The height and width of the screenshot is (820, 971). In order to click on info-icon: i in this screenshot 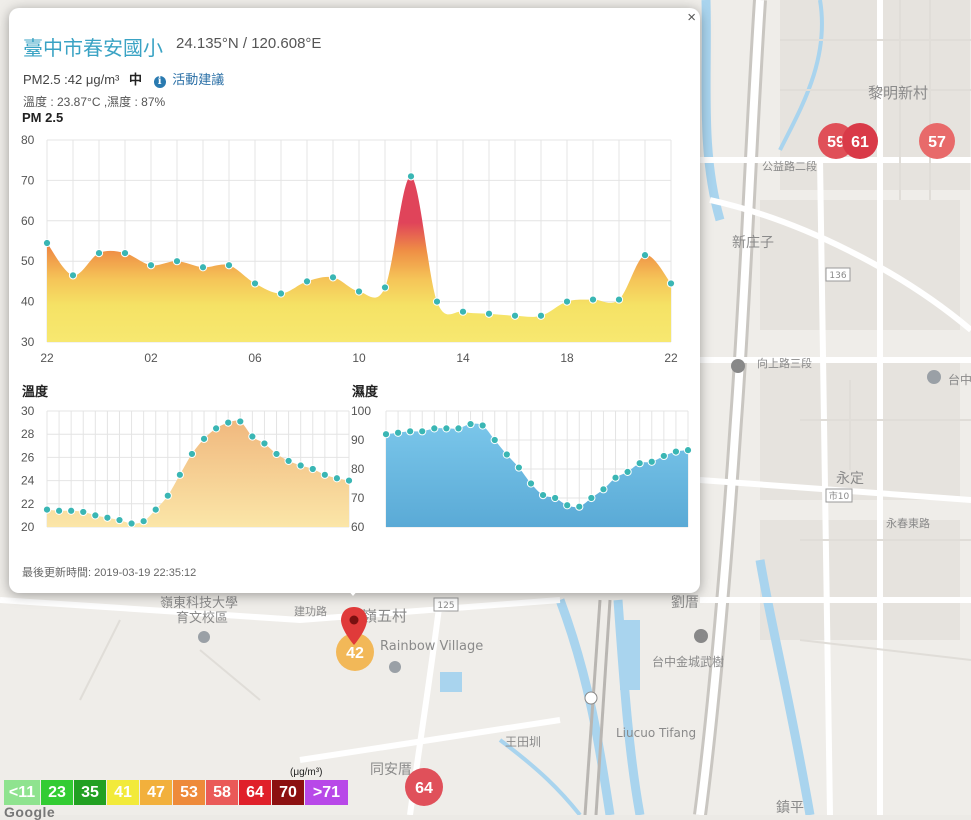, I will do `click(159, 82)`.